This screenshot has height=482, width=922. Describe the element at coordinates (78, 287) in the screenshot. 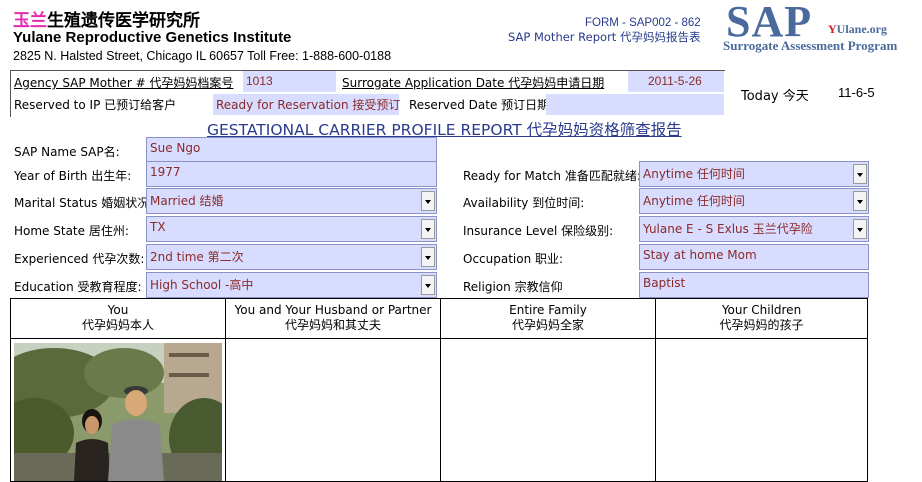

I see `education-label: Education 受教育程度:` at that location.